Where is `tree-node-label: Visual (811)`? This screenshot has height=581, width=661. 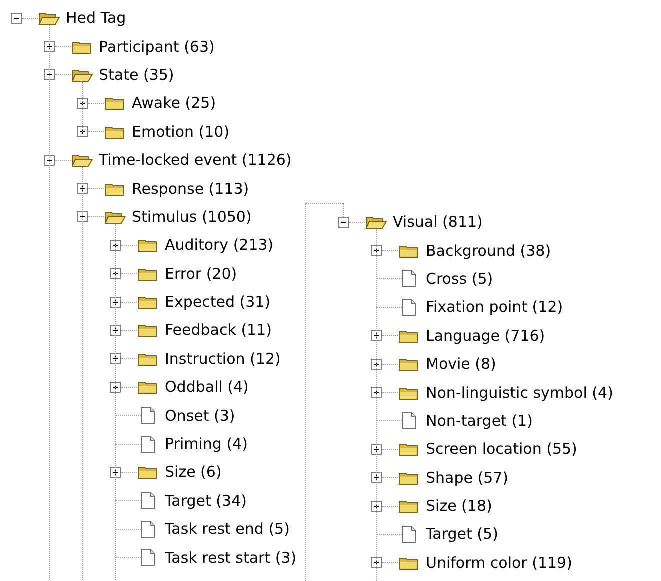
tree-node-label: Visual (811) is located at coordinates (438, 222).